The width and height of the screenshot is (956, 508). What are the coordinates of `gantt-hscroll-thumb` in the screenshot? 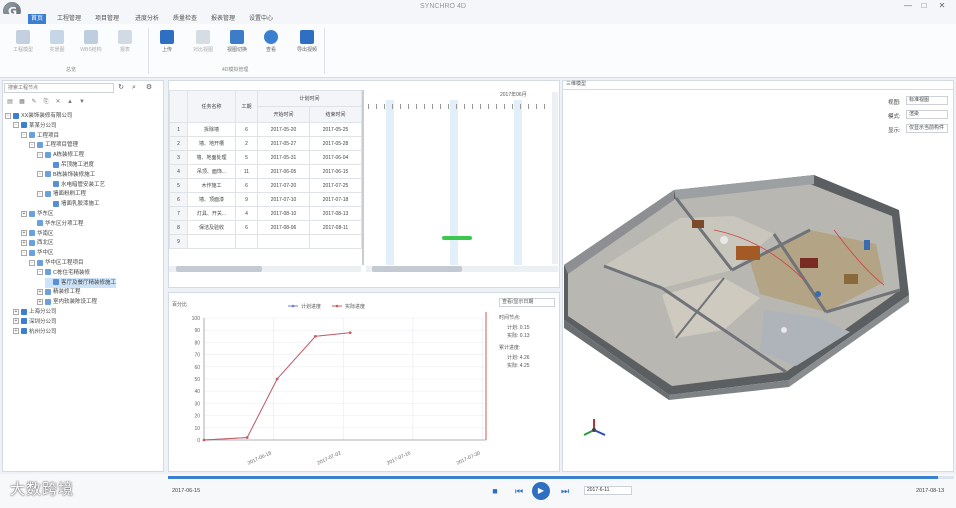 It's located at (417, 269).